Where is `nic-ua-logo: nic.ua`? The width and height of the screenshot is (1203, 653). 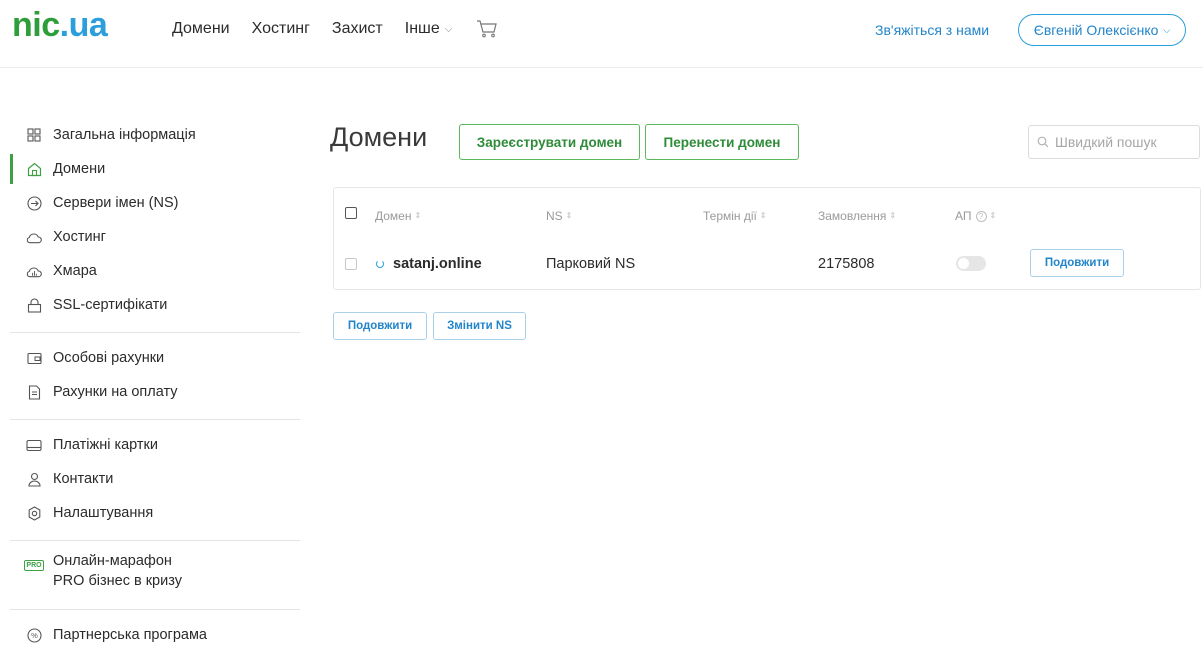
nic-ua-logo: nic.ua is located at coordinates (60, 25).